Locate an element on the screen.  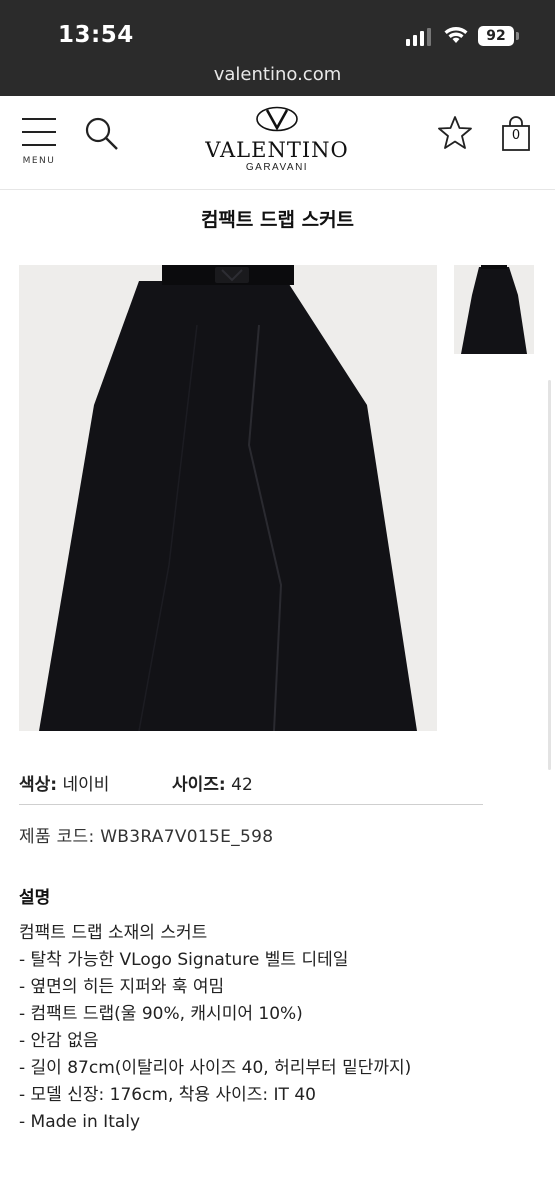
cart-count: 0 is located at coordinates (516, 135).